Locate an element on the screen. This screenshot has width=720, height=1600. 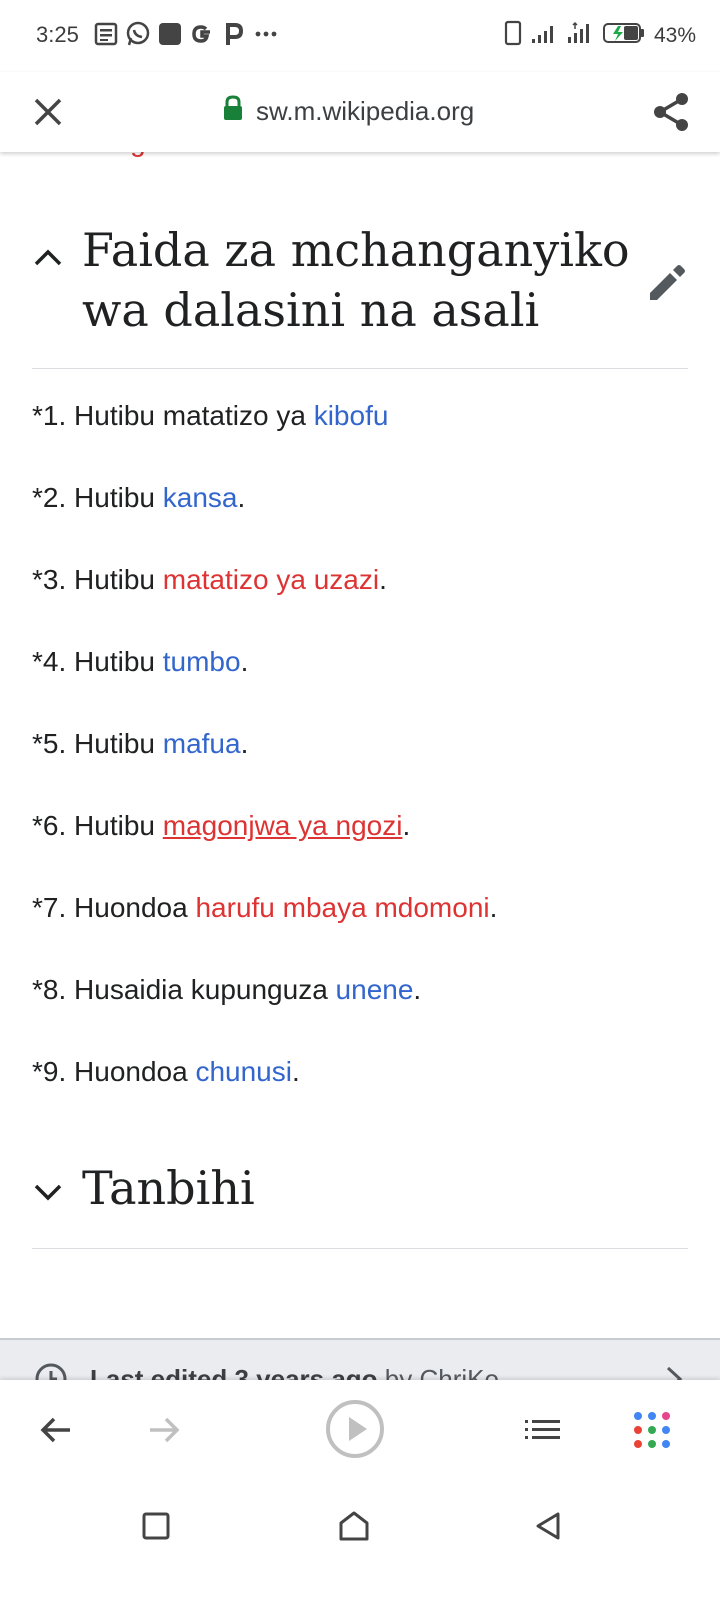
list-item: *1. Hutibu matatizo ya kibofu is located at coordinates (210, 415).